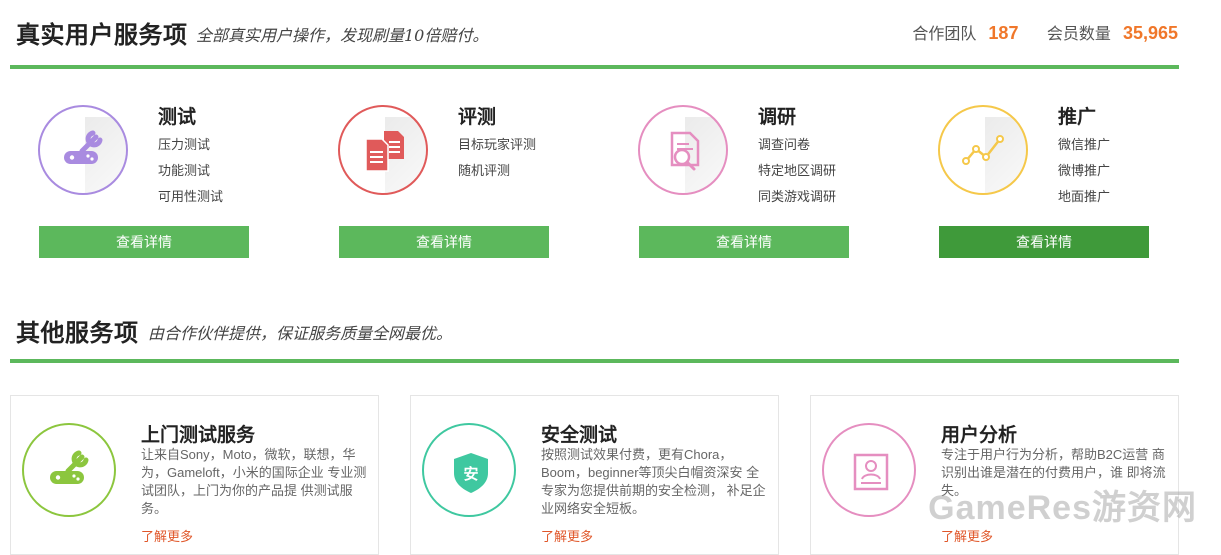 The width and height of the screenshot is (1221, 555). I want to click on service-name: 评测, so click(477, 117).